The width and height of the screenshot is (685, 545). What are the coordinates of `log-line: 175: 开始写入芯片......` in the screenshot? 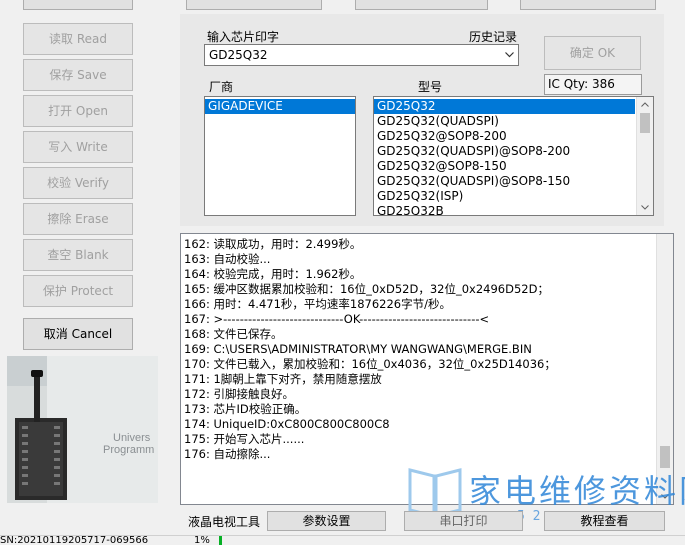 It's located at (244, 439).